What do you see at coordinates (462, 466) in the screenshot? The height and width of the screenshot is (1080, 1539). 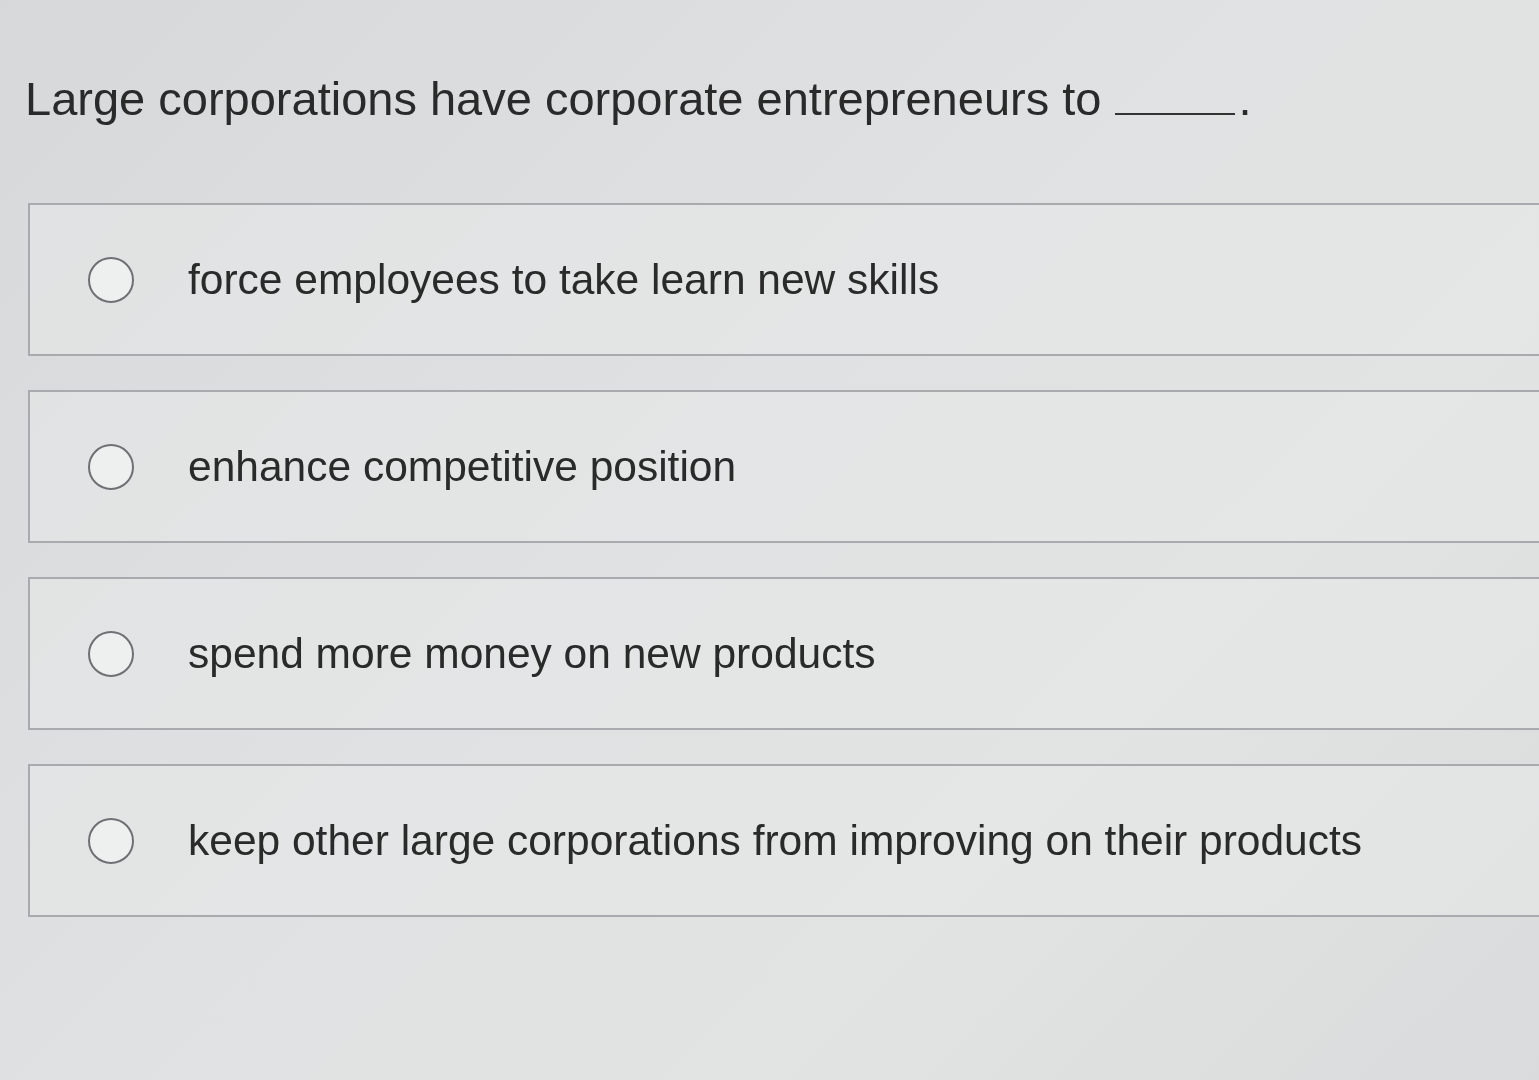 I see `option-label: enhance competitive position` at bounding box center [462, 466].